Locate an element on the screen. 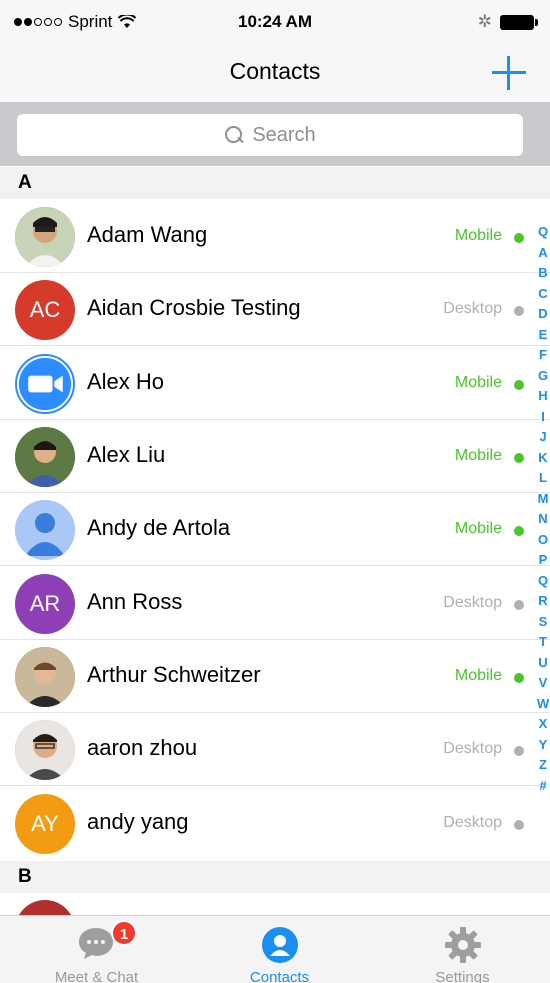  contact-name: Arthur Schweitzer is located at coordinates (174, 674).